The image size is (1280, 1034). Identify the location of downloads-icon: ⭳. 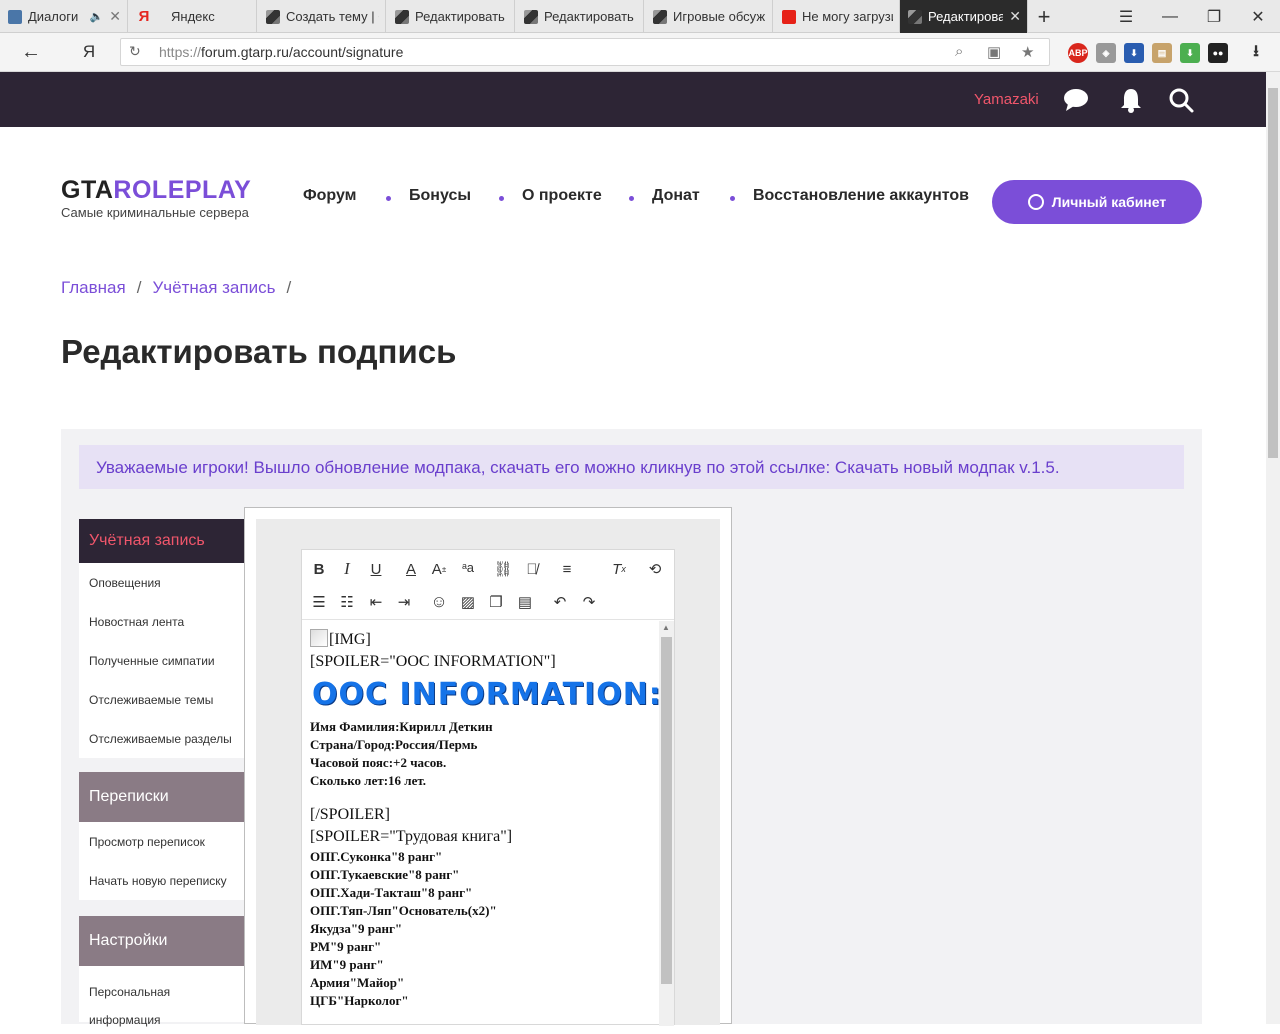
(1256, 53).